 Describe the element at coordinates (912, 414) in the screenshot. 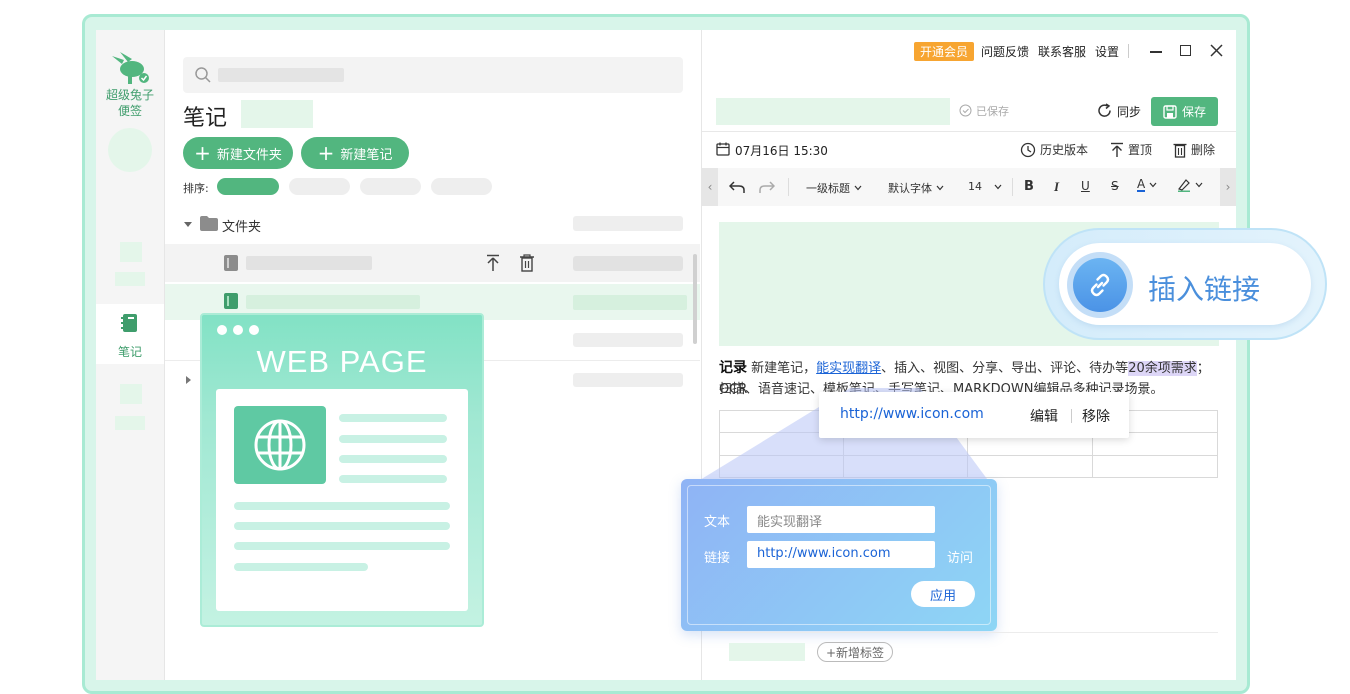

I see `link-popup-url: http://www.icon.com` at that location.